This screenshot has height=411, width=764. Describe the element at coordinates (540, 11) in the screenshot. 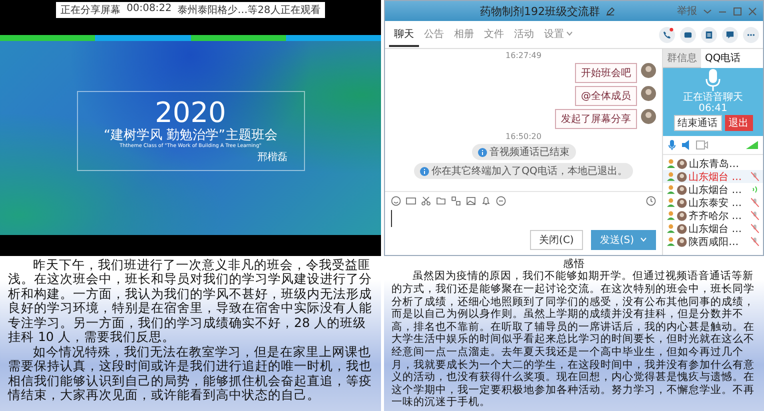

I see `window-title: 药物制剂192班级交流群` at that location.